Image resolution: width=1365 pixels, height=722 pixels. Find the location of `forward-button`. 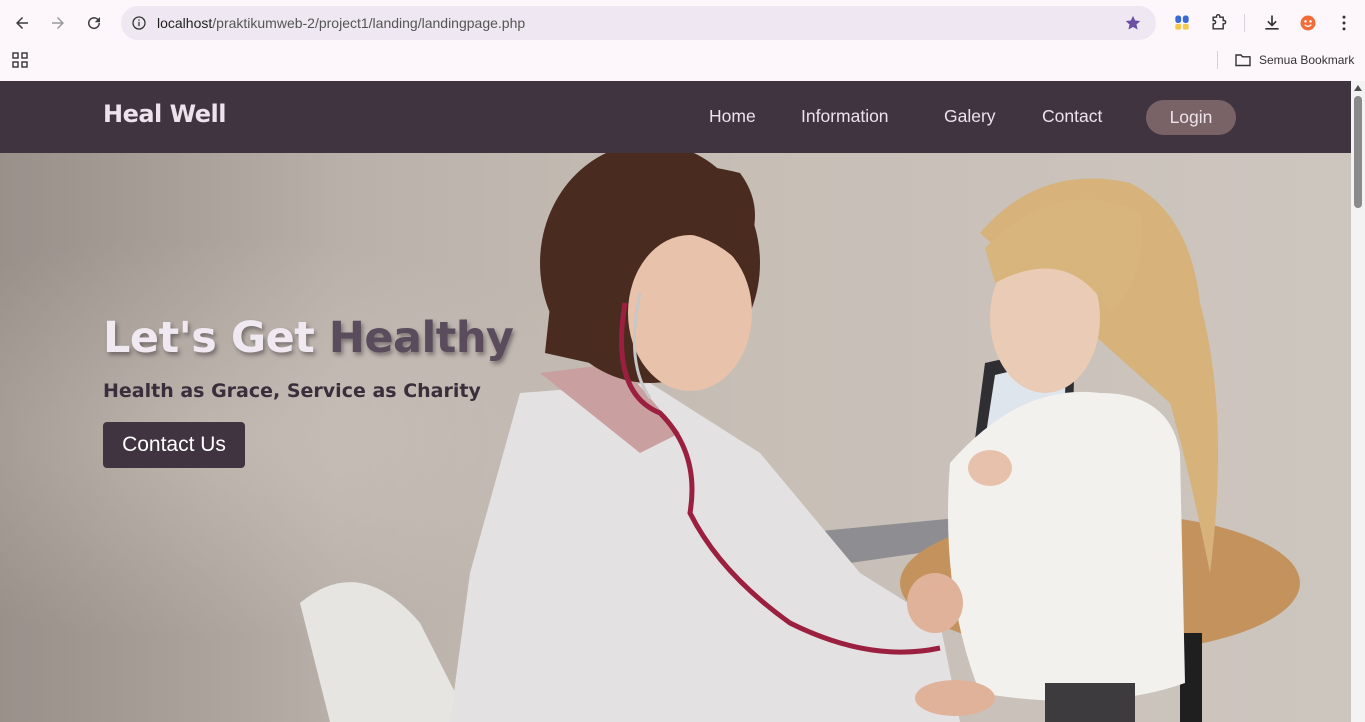

forward-button is located at coordinates (58, 23).